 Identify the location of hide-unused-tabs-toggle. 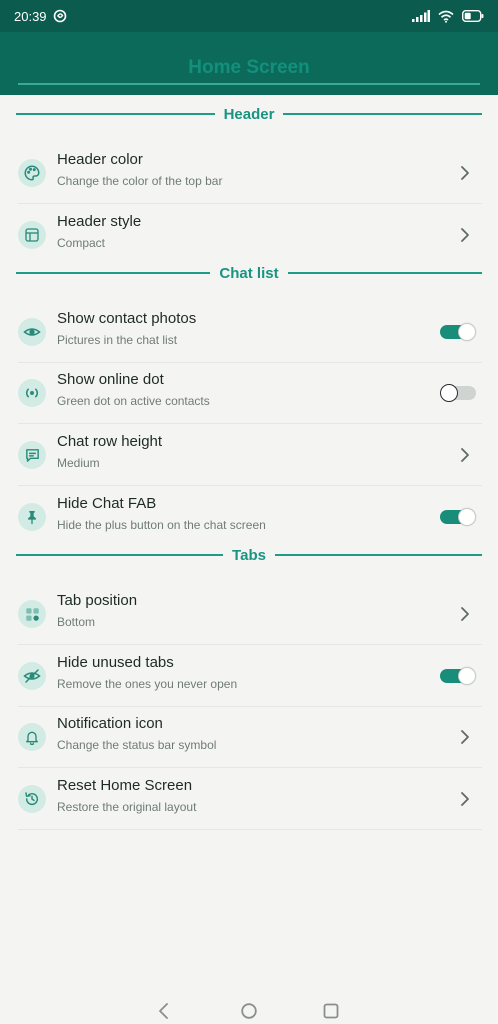
(458, 676).